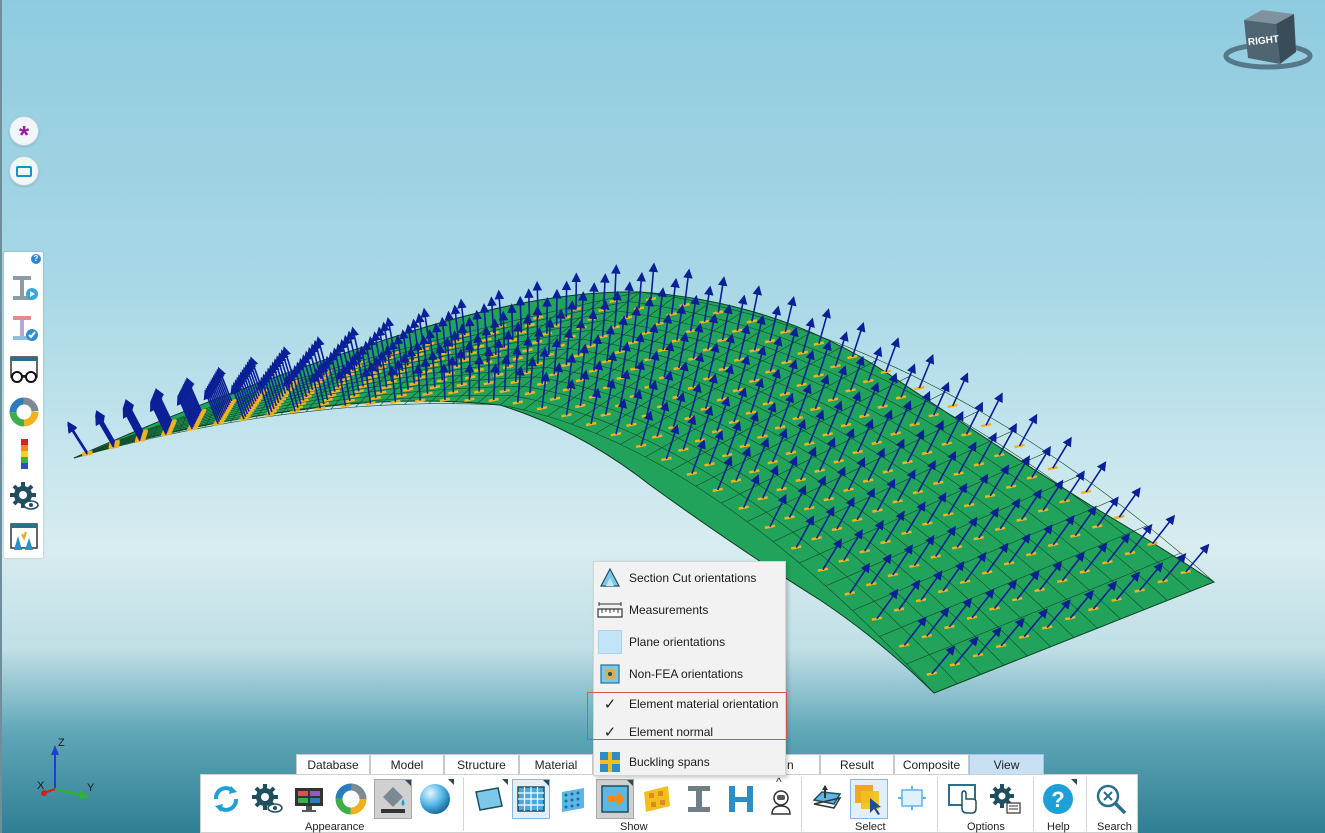 The image size is (1325, 833). Describe the element at coordinates (351, 799) in the screenshot. I see `color-ring-button` at that location.